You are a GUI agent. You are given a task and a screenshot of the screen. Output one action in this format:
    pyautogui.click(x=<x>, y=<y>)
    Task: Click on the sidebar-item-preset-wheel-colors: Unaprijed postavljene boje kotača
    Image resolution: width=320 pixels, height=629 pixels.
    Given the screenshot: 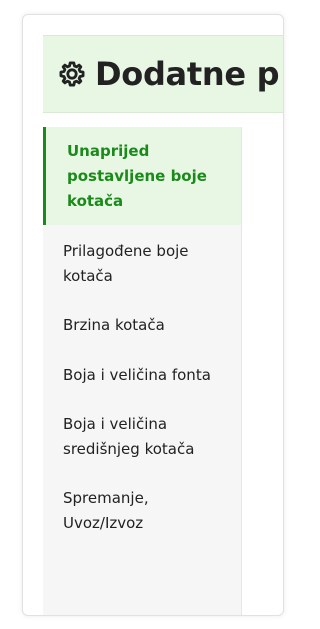 What is the action you would take?
    pyautogui.click(x=142, y=176)
    